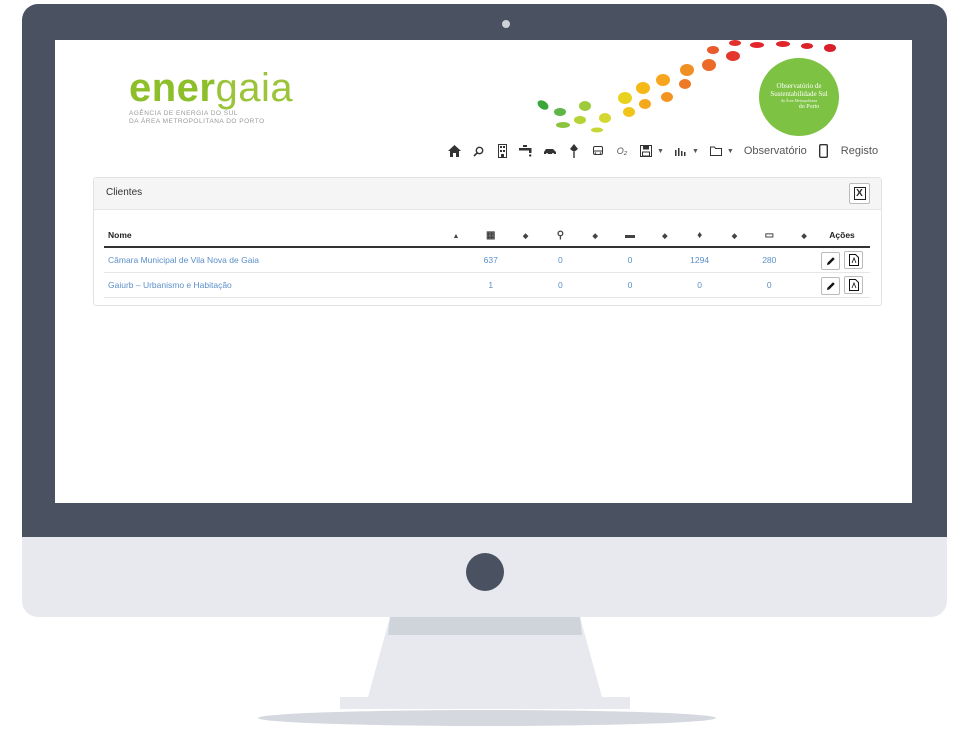 This screenshot has width=953, height=731. Describe the element at coordinates (681, 151) in the screenshot. I see `bar-chart-icon` at that location.